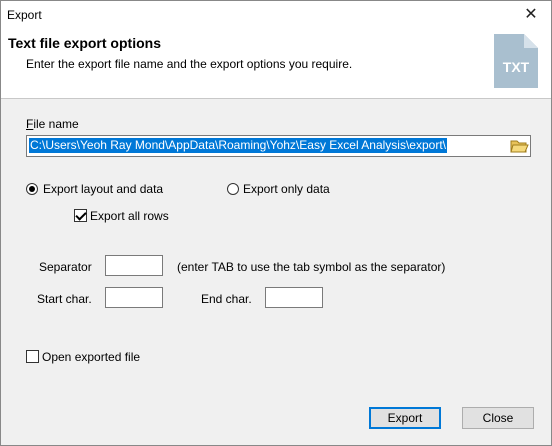  Describe the element at coordinates (233, 189) in the screenshot. I see `export-only-data-radio` at that location.